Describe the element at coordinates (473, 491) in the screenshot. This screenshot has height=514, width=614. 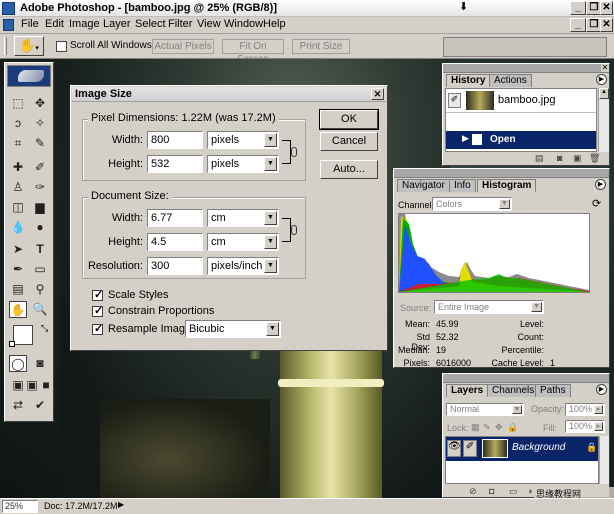
I see `layer-style-icon: ⊘` at that location.